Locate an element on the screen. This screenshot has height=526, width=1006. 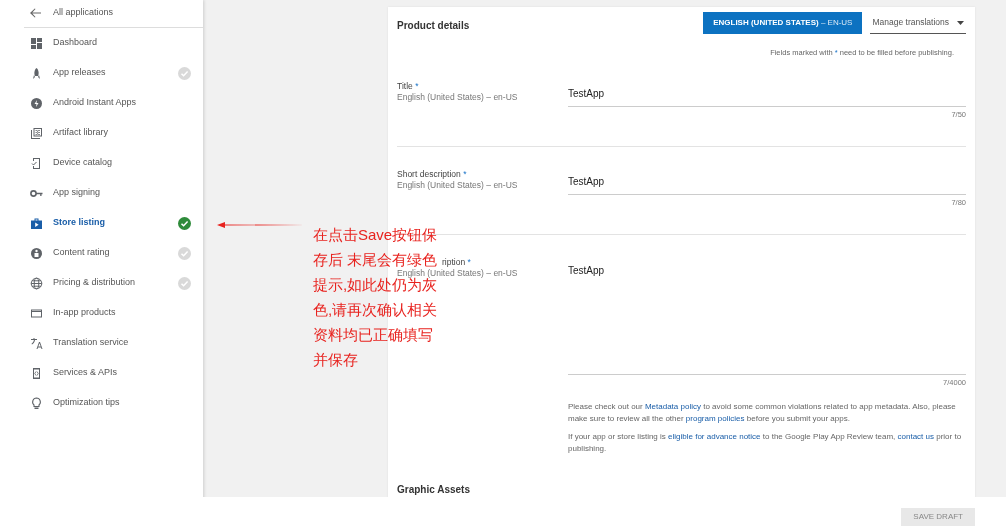
caret-icon is located at coordinates (960, 22).